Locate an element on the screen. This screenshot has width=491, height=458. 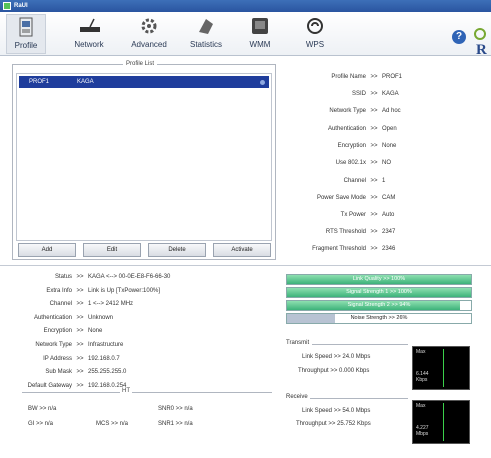
graph-value: 6.144 Kbps is located at coordinates (422, 377).